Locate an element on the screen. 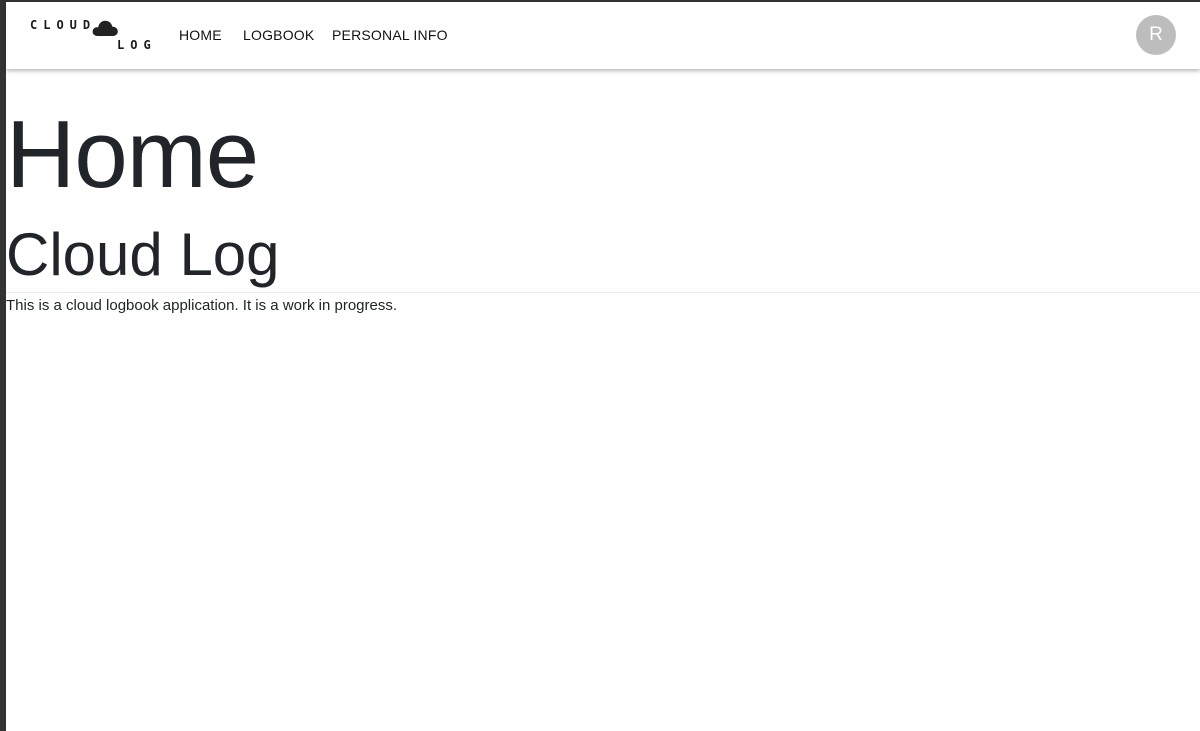 The image size is (1200, 731). cloud-icon is located at coordinates (105, 28).